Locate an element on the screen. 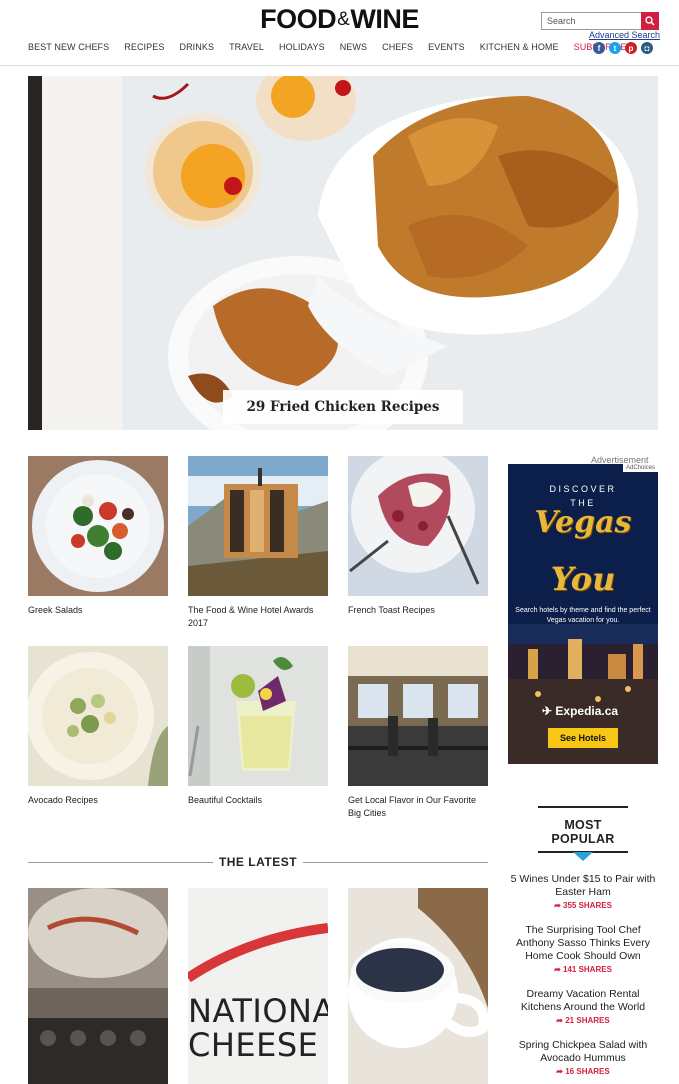  chevron-down-icon is located at coordinates (583, 856).